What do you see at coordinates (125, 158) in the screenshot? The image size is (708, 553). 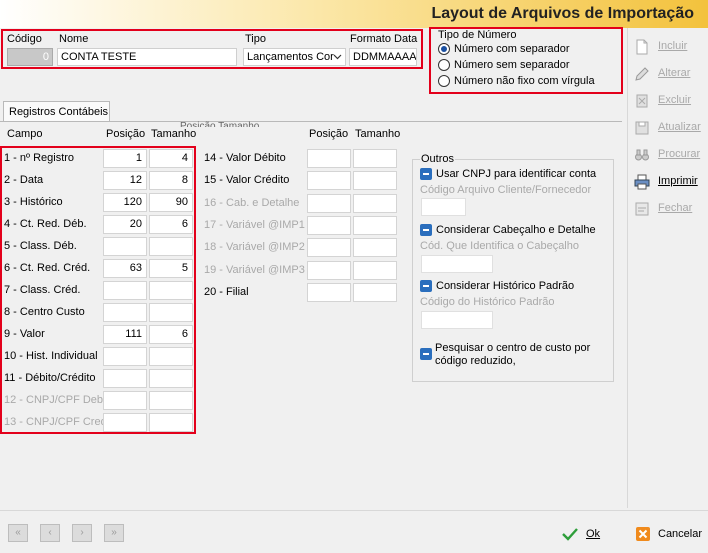 I see `posicao-field: 1` at bounding box center [125, 158].